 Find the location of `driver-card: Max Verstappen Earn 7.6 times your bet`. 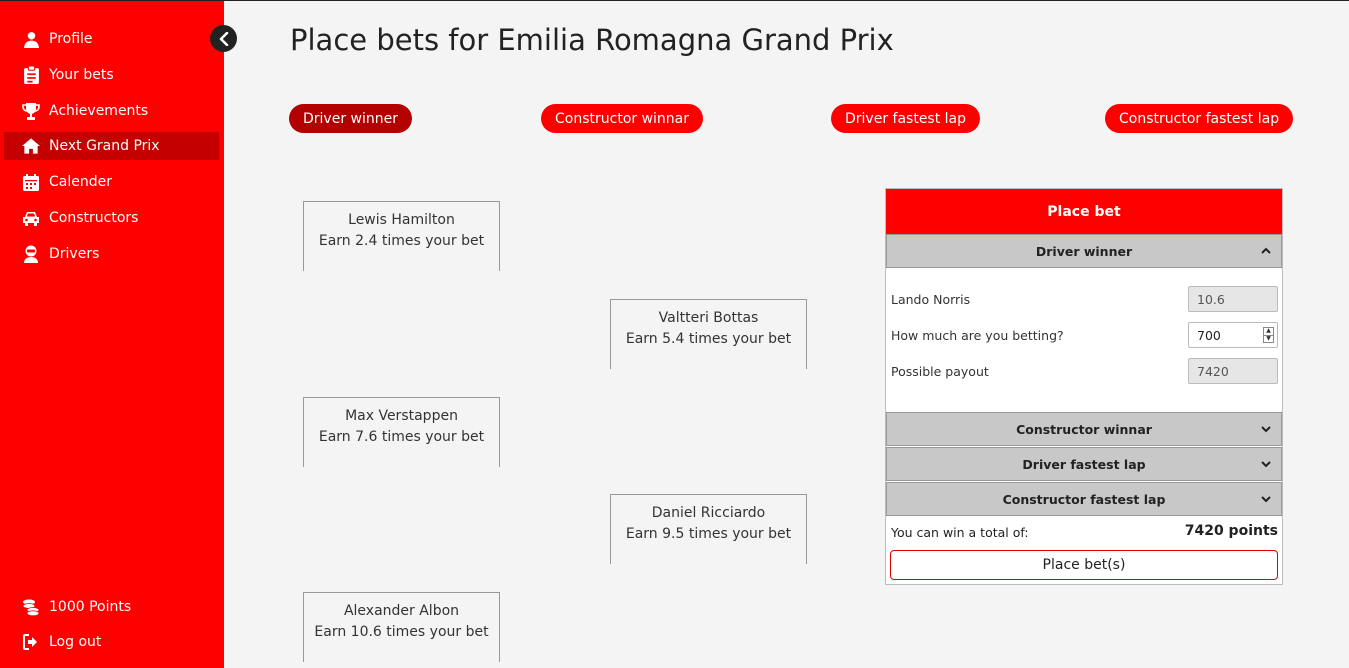

driver-card: Max Verstappen Earn 7.6 times your bet is located at coordinates (401, 432).